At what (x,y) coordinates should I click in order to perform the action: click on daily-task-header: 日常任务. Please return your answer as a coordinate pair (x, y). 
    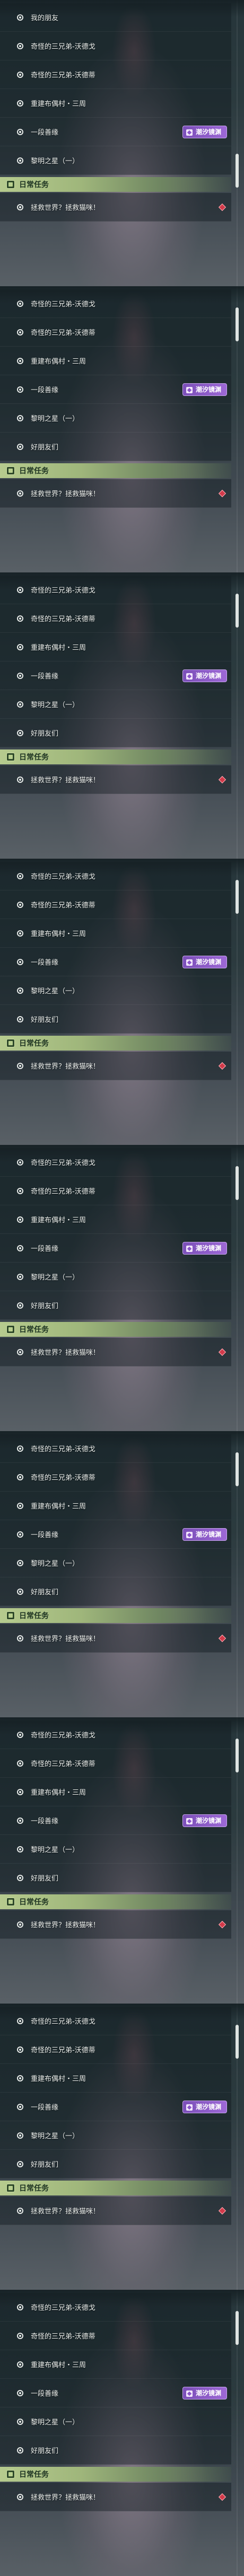
    Looking at the image, I should click on (116, 1901).